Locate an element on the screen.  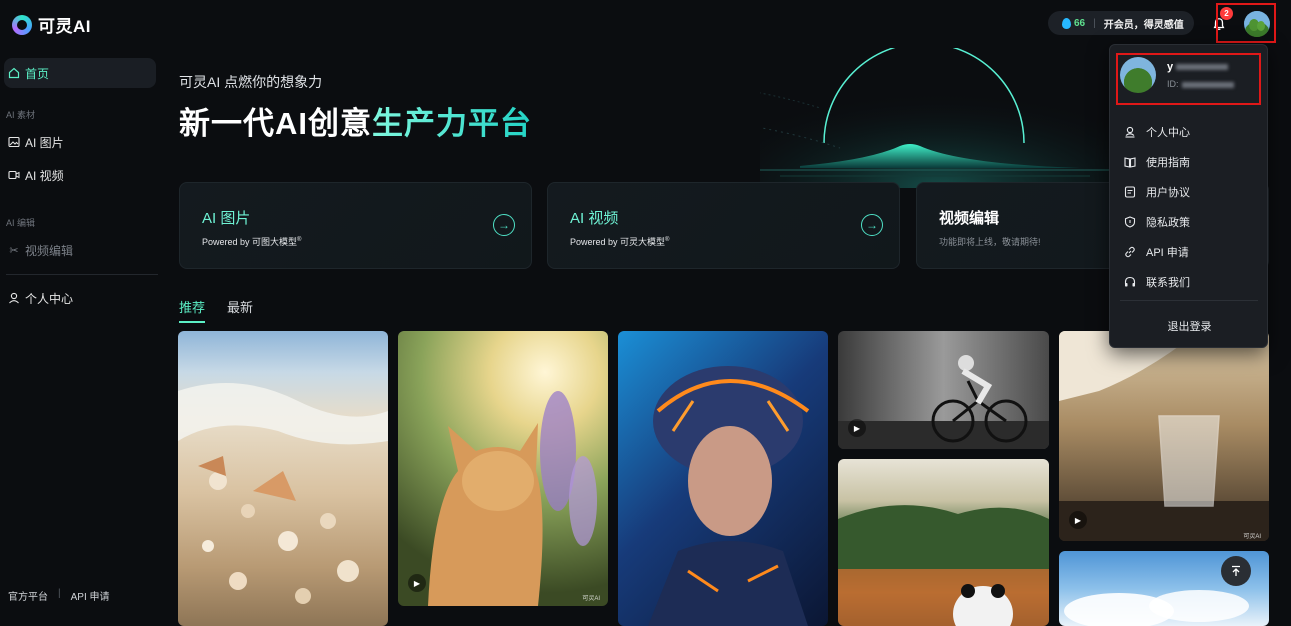
glass-image is located at coordinates (1164, 436).